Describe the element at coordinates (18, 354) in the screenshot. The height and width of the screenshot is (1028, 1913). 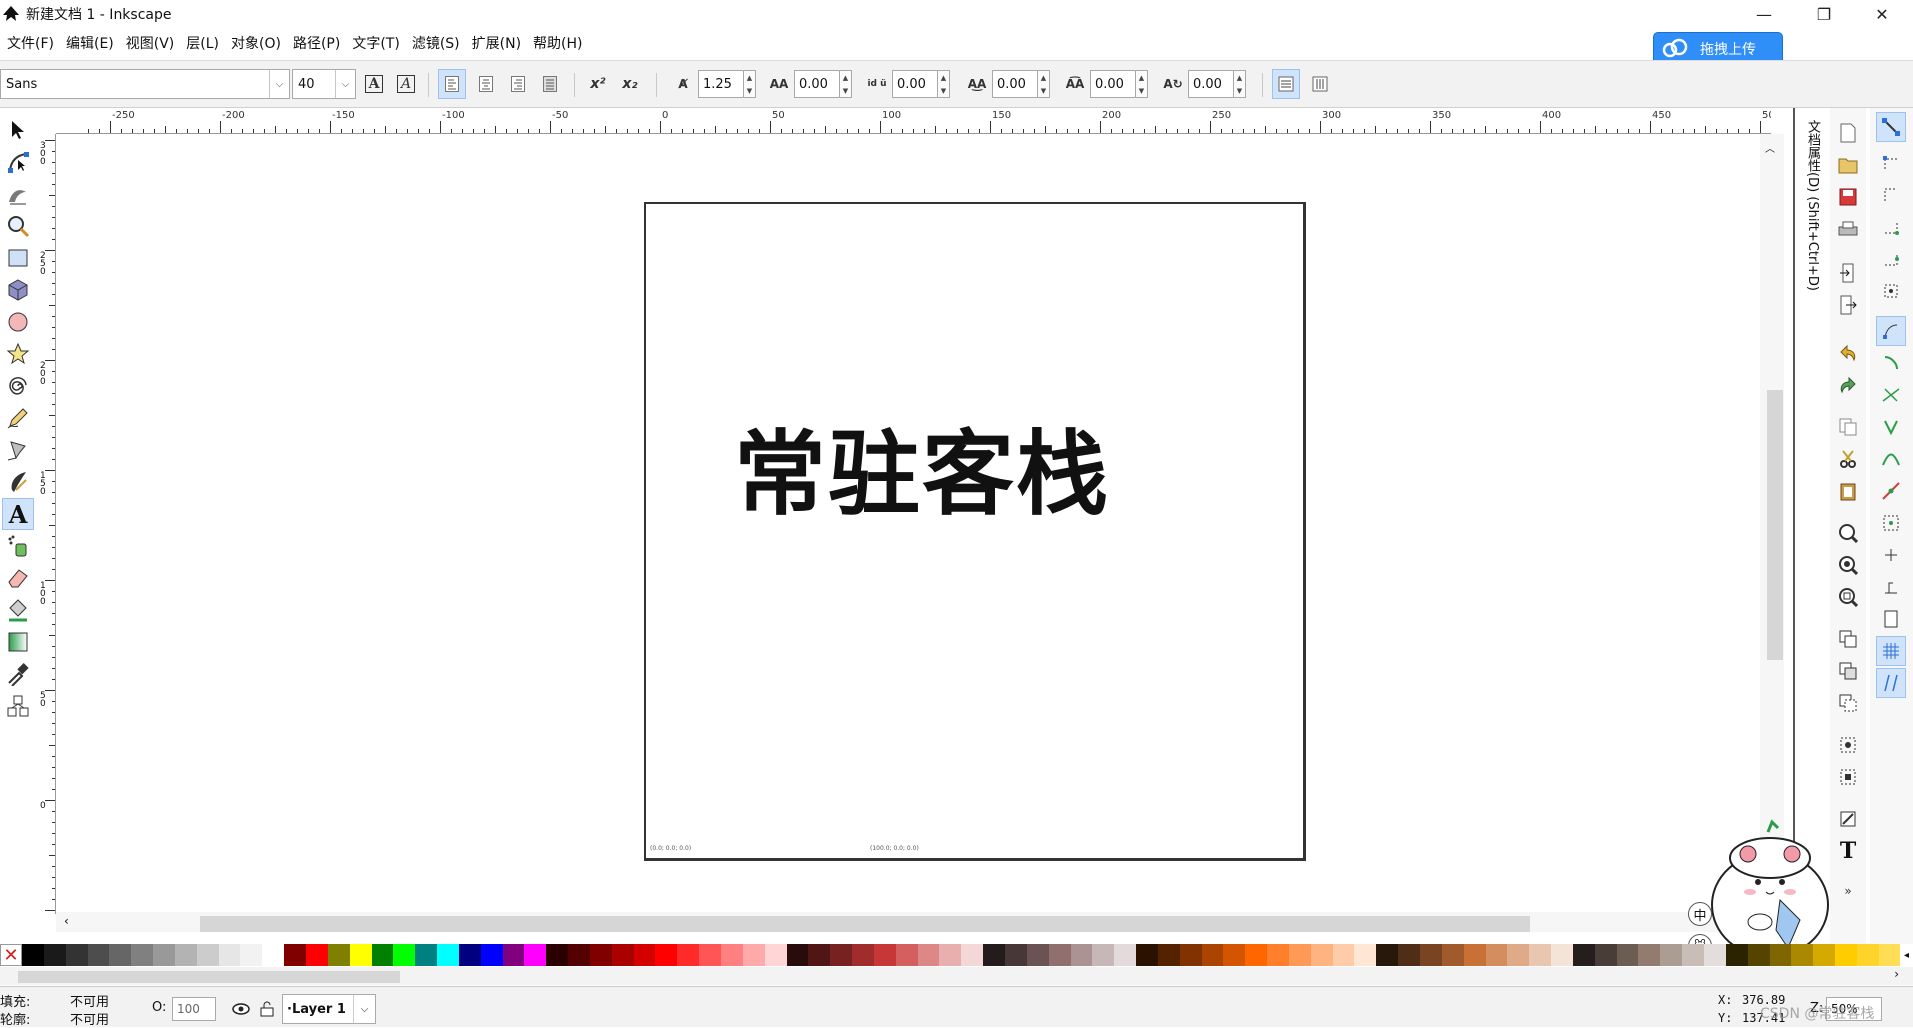
I see `star-tool-icon` at that location.